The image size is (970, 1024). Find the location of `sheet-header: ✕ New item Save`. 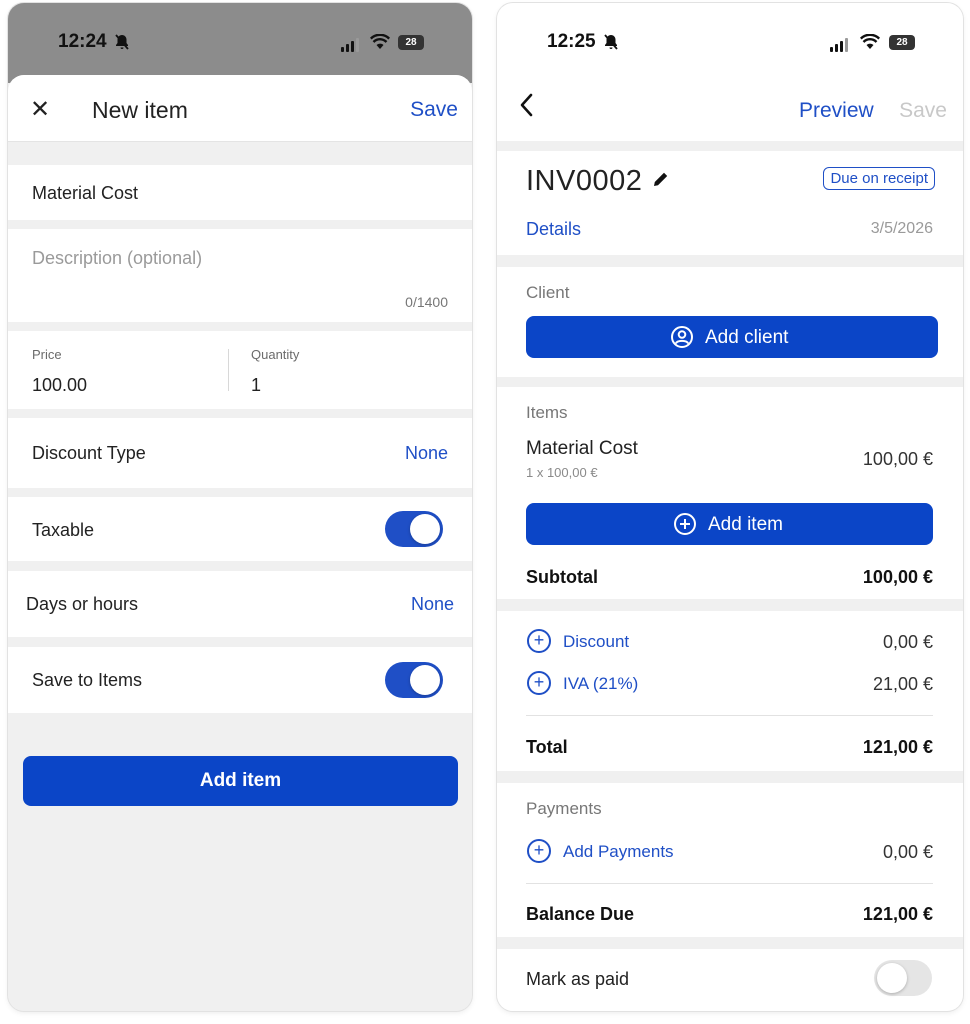

sheet-header: ✕ New item Save is located at coordinates (240, 108).